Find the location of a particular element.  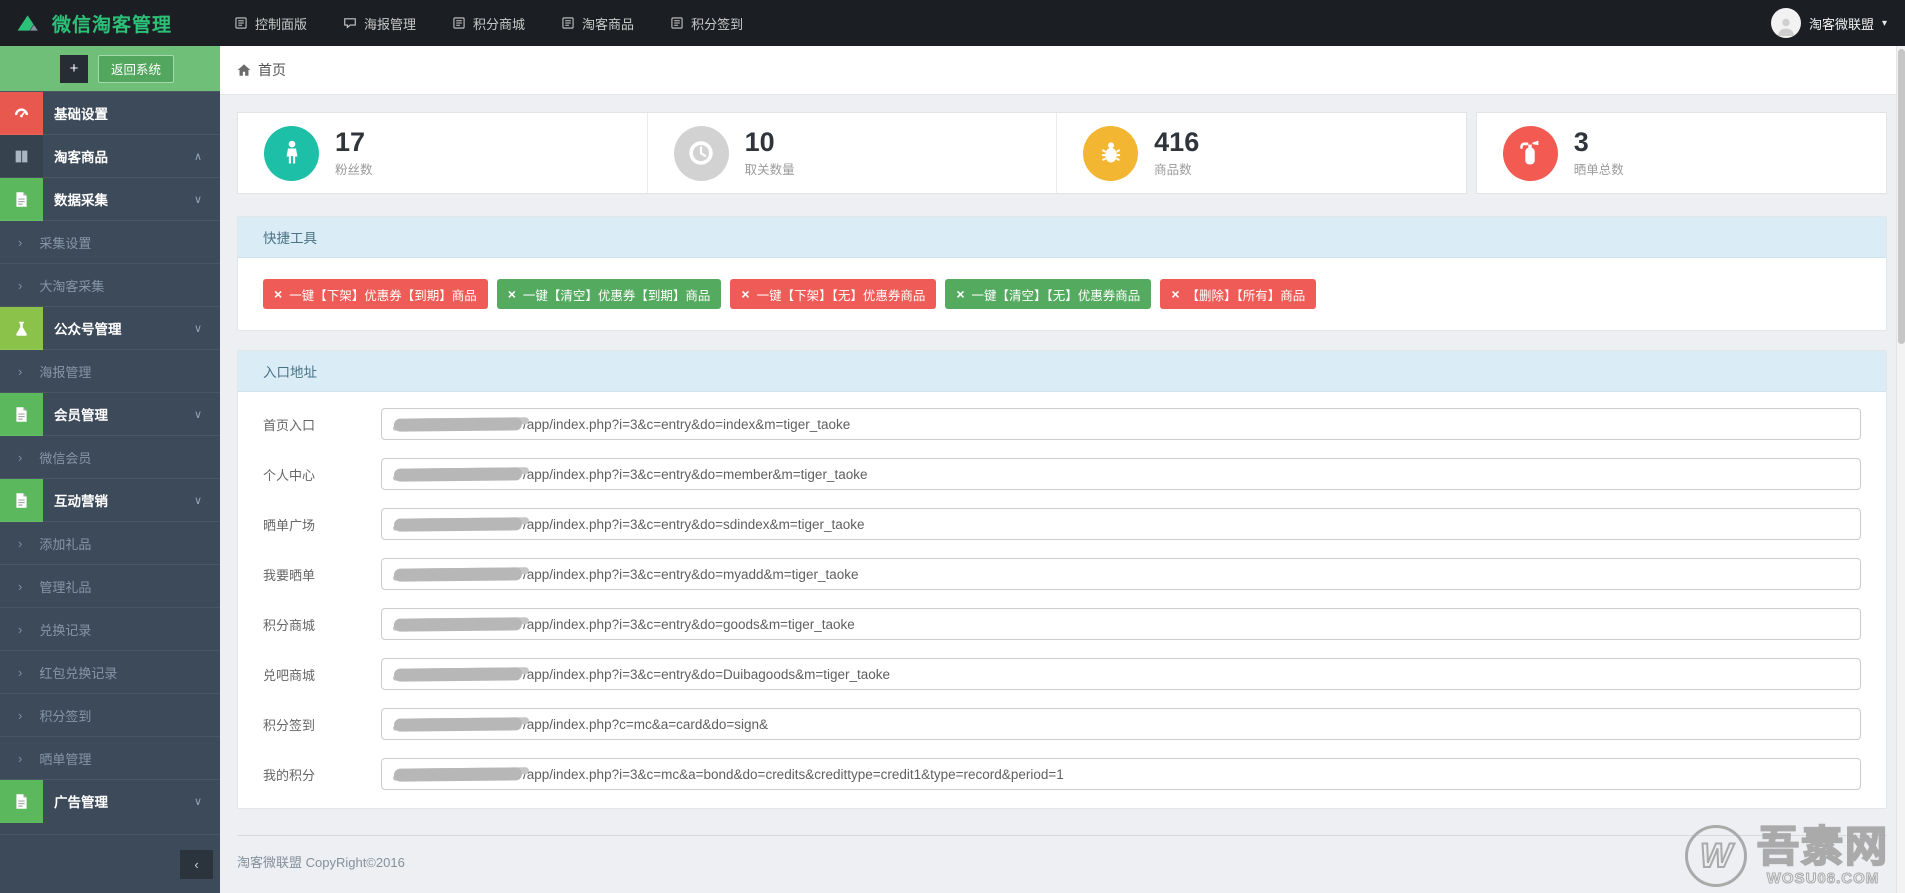

sidebar-item: 会员管理 ∨ is located at coordinates (110, 414).